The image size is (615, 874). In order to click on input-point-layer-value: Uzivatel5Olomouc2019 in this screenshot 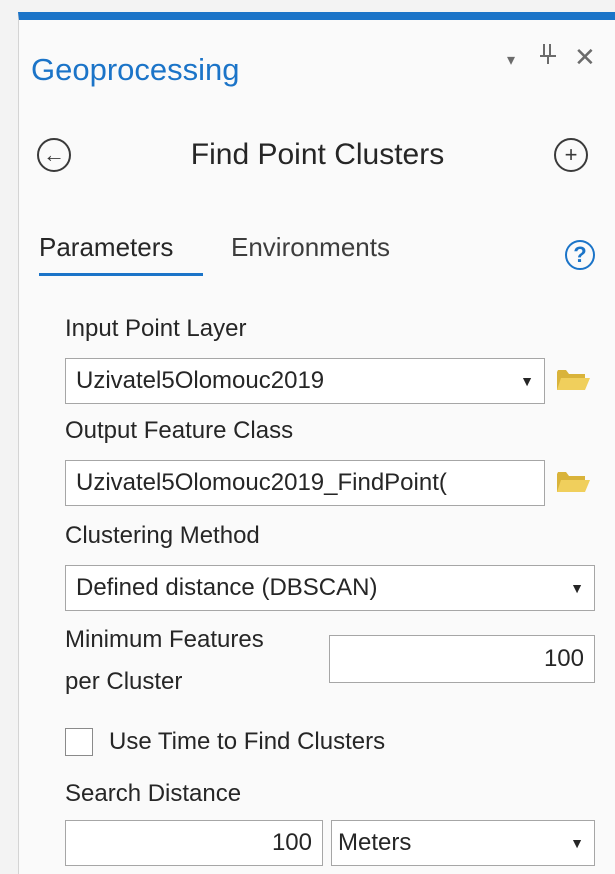, I will do `click(200, 380)`.